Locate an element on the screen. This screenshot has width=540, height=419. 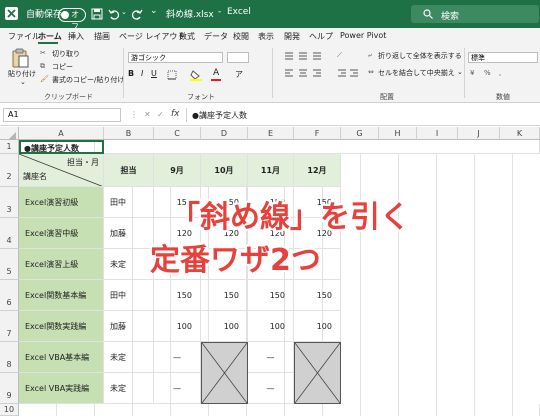
tab-power-pivot: Power Pivot is located at coordinates (363, 35).